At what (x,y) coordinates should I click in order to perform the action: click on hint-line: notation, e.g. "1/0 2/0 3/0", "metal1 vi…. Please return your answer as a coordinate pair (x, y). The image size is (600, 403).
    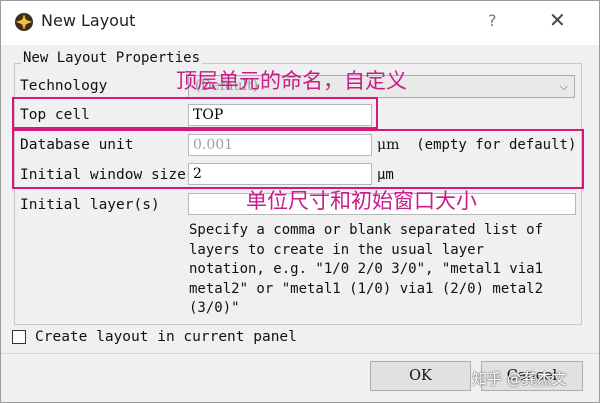
    Looking at the image, I should click on (366, 269).